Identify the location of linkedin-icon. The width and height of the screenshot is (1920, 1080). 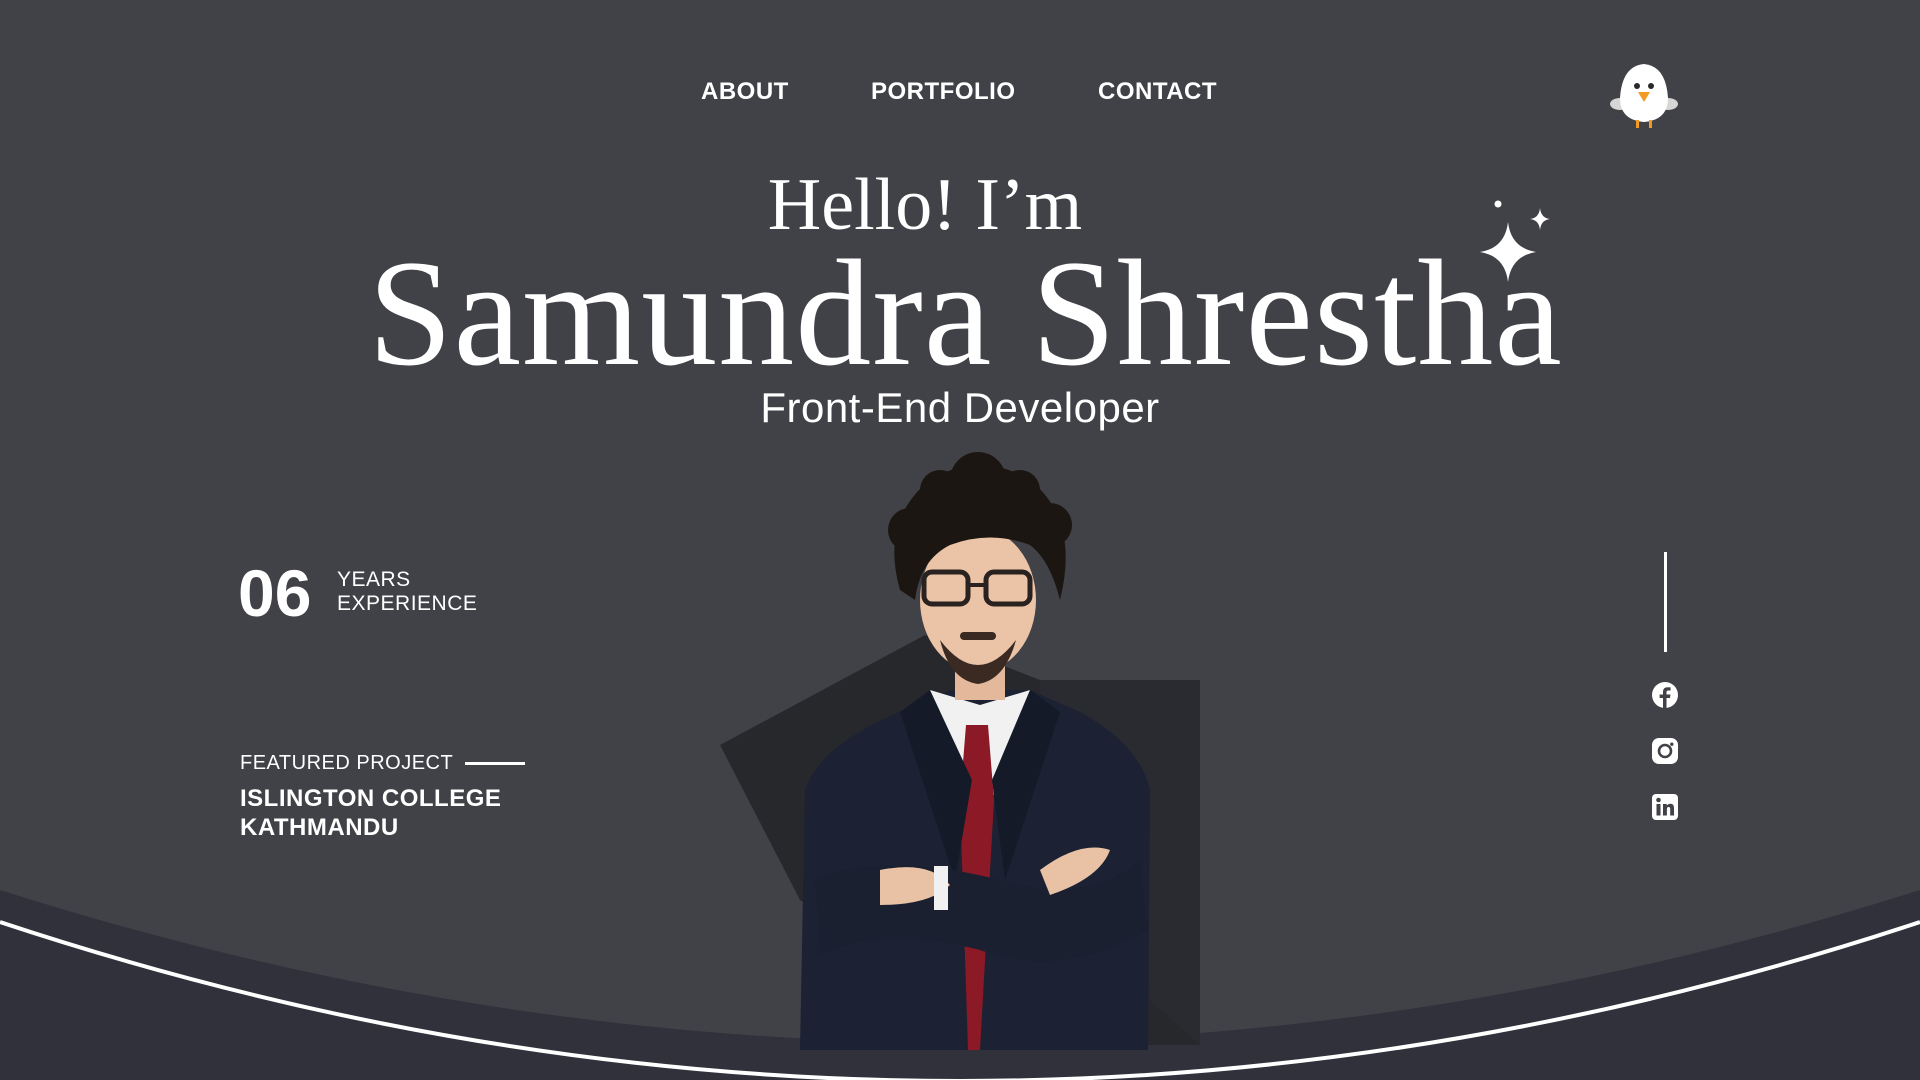
(1665, 807).